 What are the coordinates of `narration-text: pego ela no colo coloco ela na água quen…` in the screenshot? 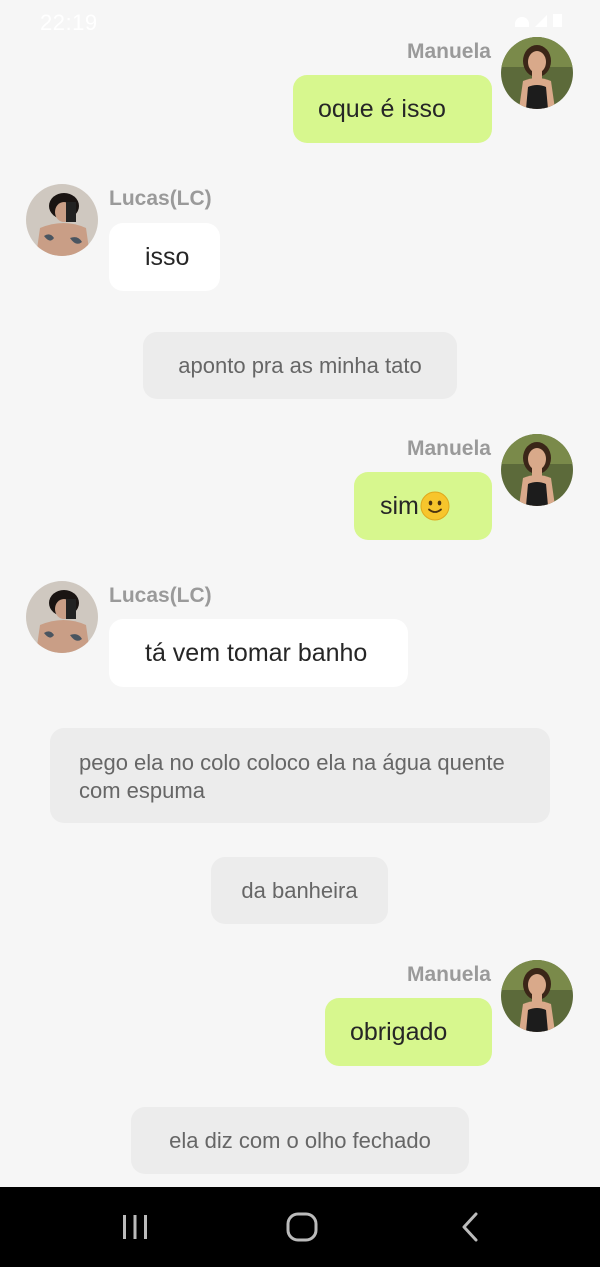 It's located at (292, 776).